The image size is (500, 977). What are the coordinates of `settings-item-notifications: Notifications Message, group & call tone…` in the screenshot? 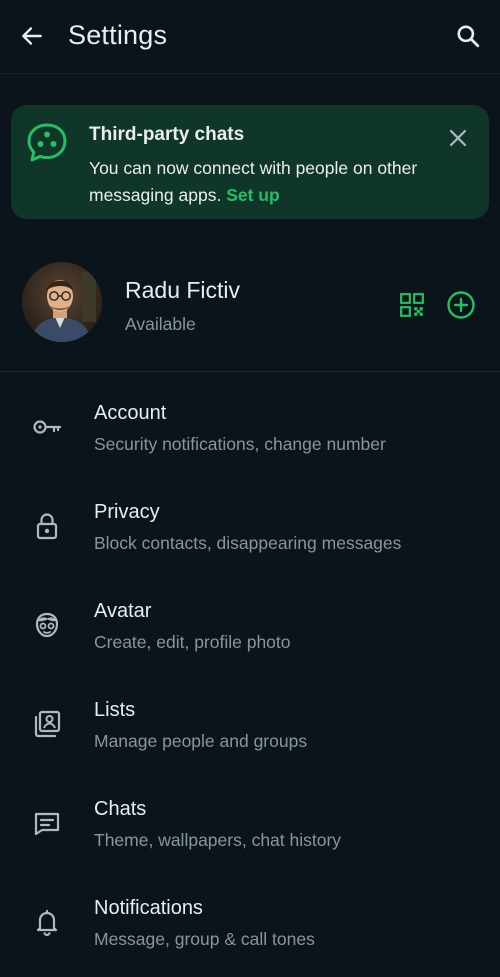 It's located at (250, 924).